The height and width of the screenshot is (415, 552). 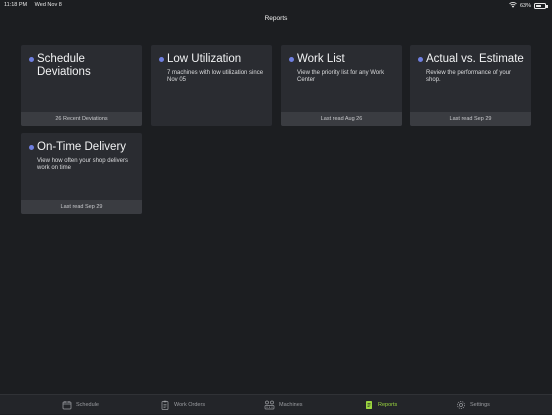 I want to click on battery-icon, so click(x=541, y=6).